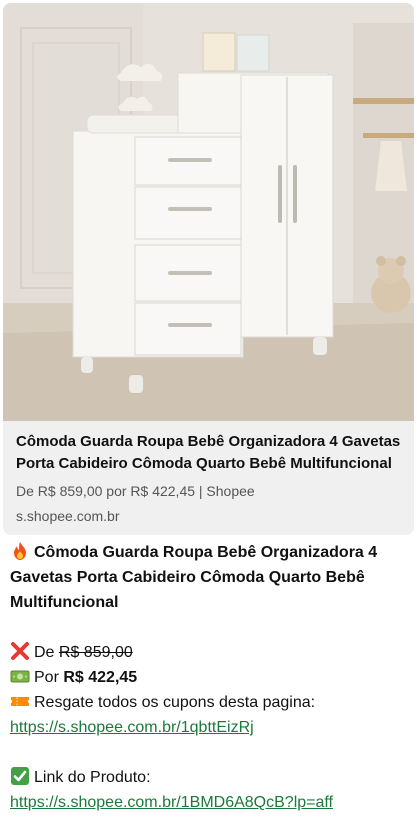 This screenshot has height=825, width=417. What do you see at coordinates (135, 491) in the screenshot?
I see `preview-description: De R$ 859,00 por R$ 422,45 | Shopee` at bounding box center [135, 491].